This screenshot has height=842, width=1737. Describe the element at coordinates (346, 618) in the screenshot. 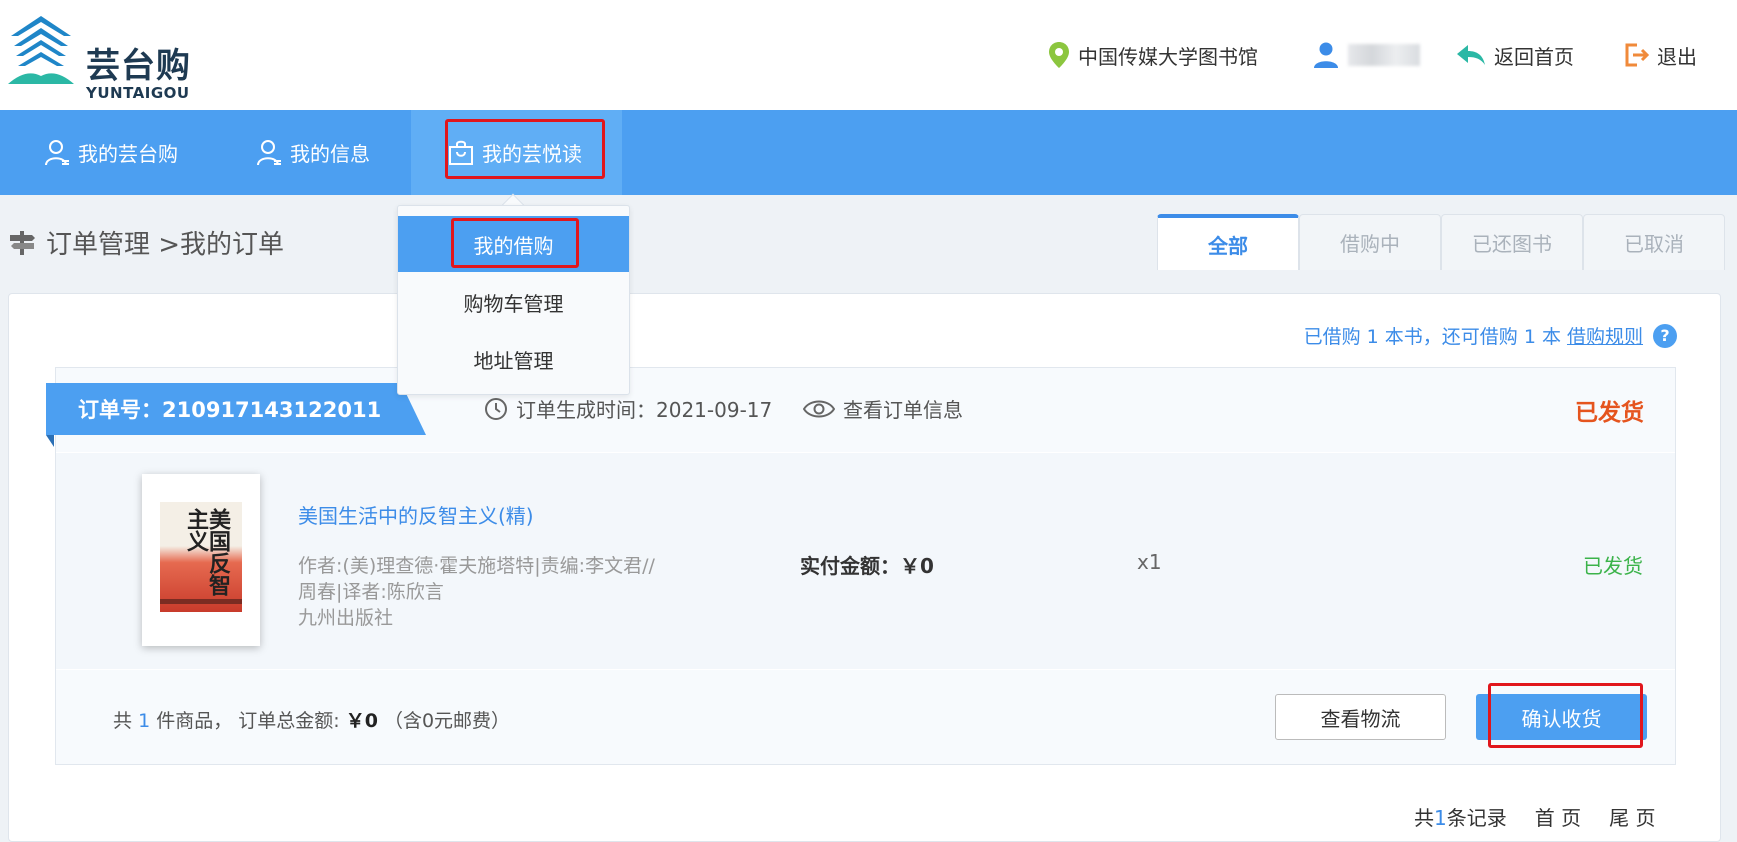

I see `book-publisher-line: 九州出版社` at that location.